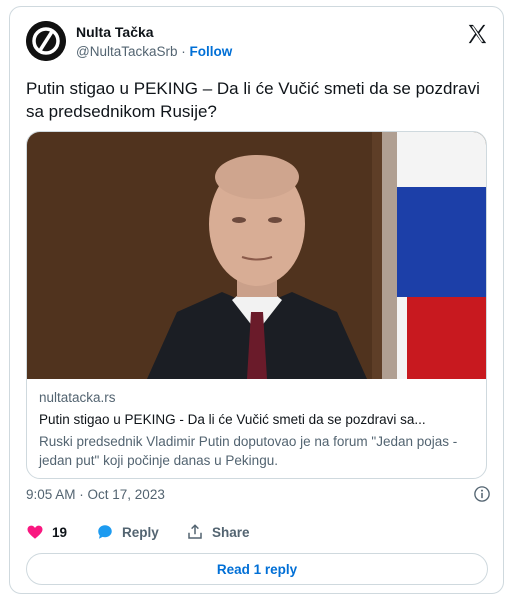 This screenshot has width=514, height=600. I want to click on follow-button: Follow, so click(211, 51).